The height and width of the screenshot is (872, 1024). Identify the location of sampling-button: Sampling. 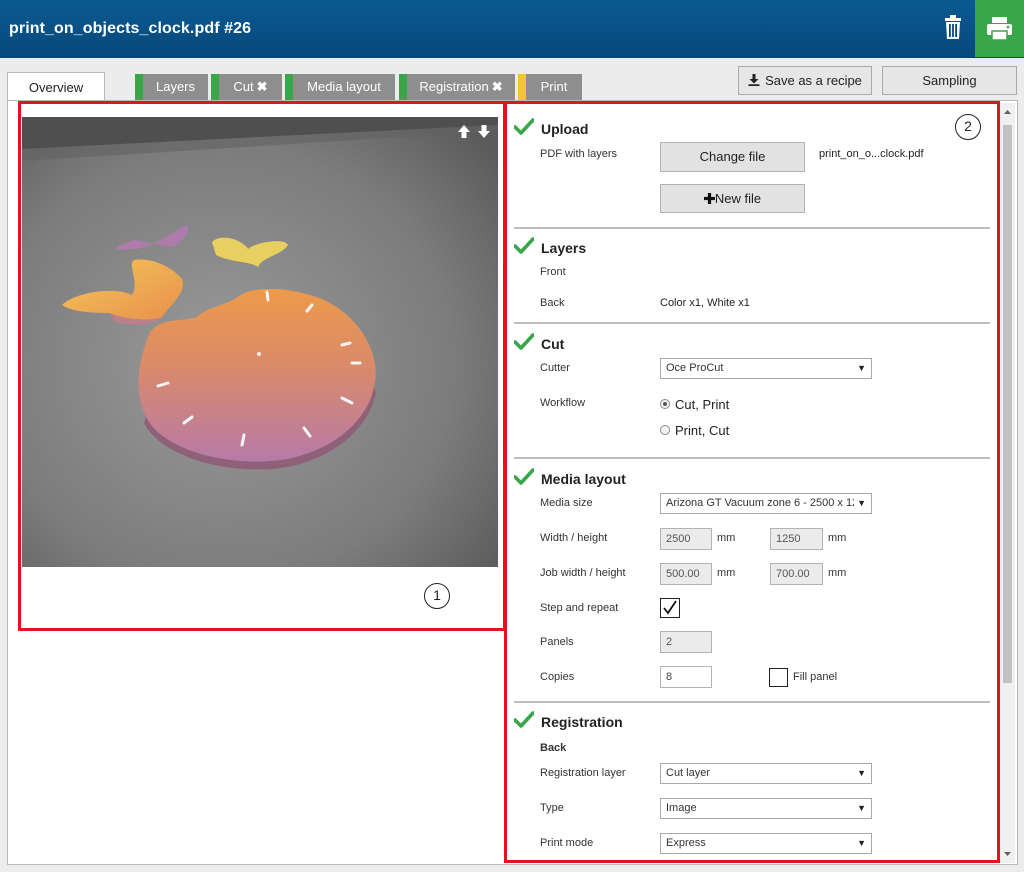
(949, 80).